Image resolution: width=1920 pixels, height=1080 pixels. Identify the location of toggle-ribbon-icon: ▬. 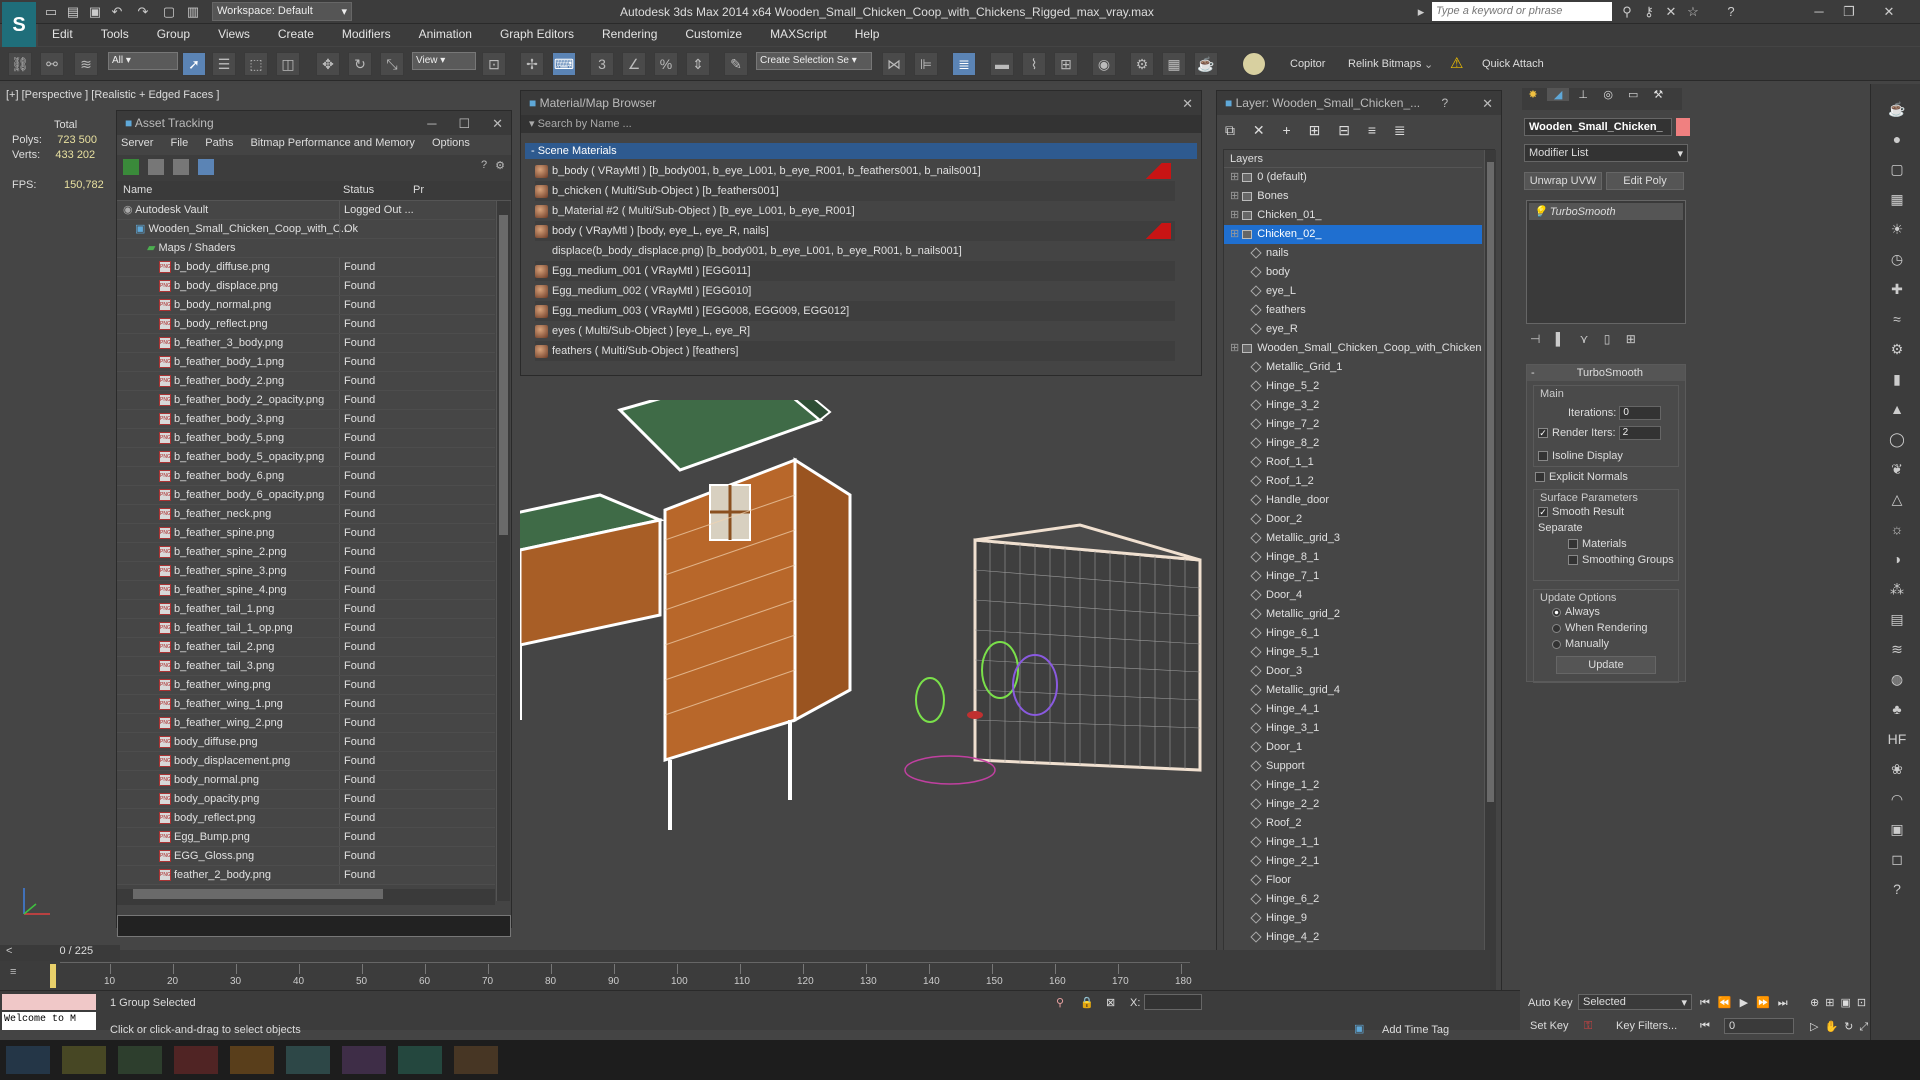
(1002, 64).